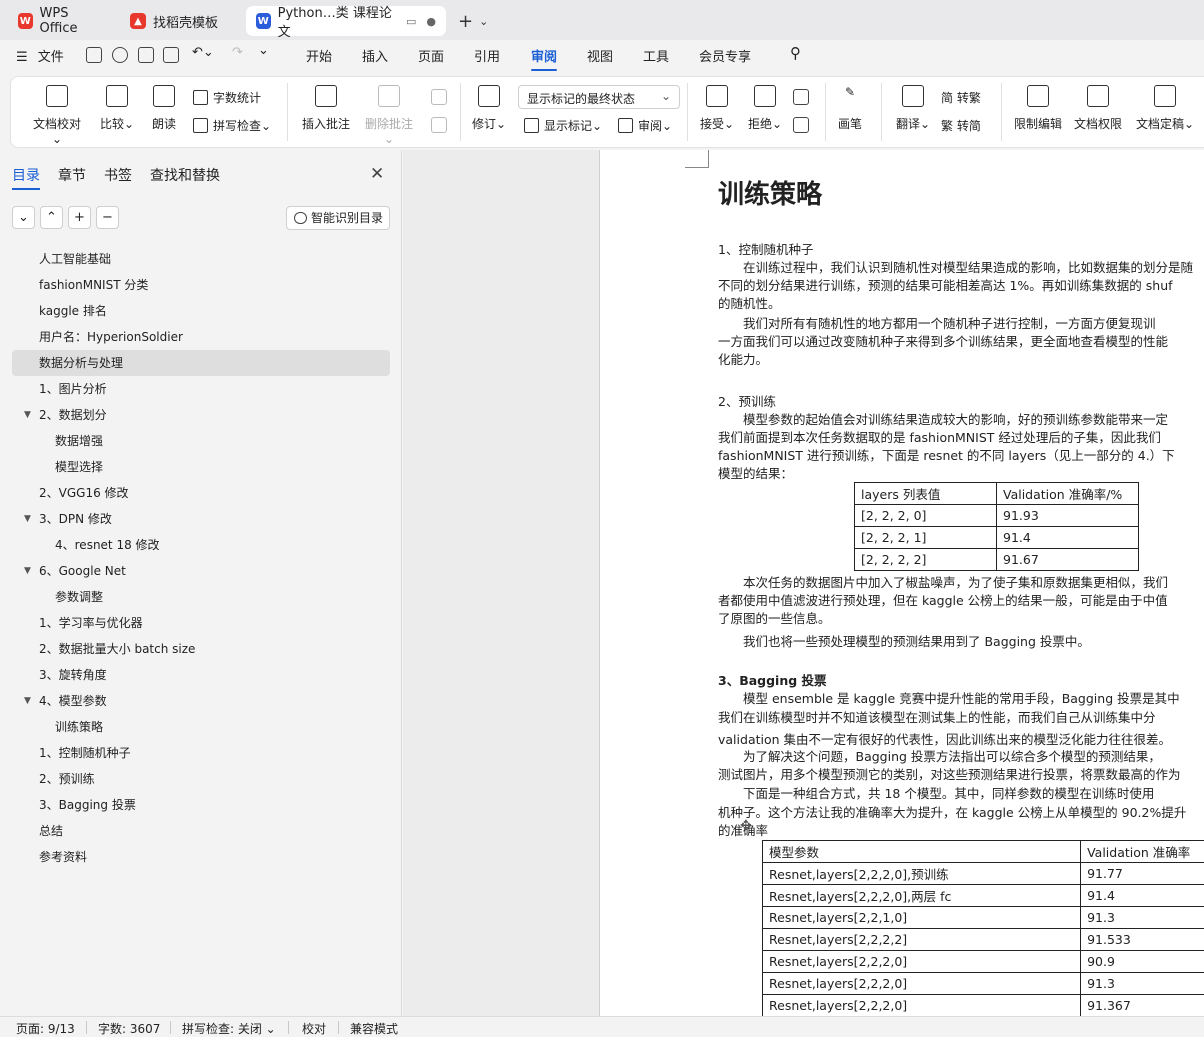 Image resolution: width=1204 pixels, height=1037 pixels. Describe the element at coordinates (1142, 1005) in the screenshot. I see `table-cell: 91.367` at that location.